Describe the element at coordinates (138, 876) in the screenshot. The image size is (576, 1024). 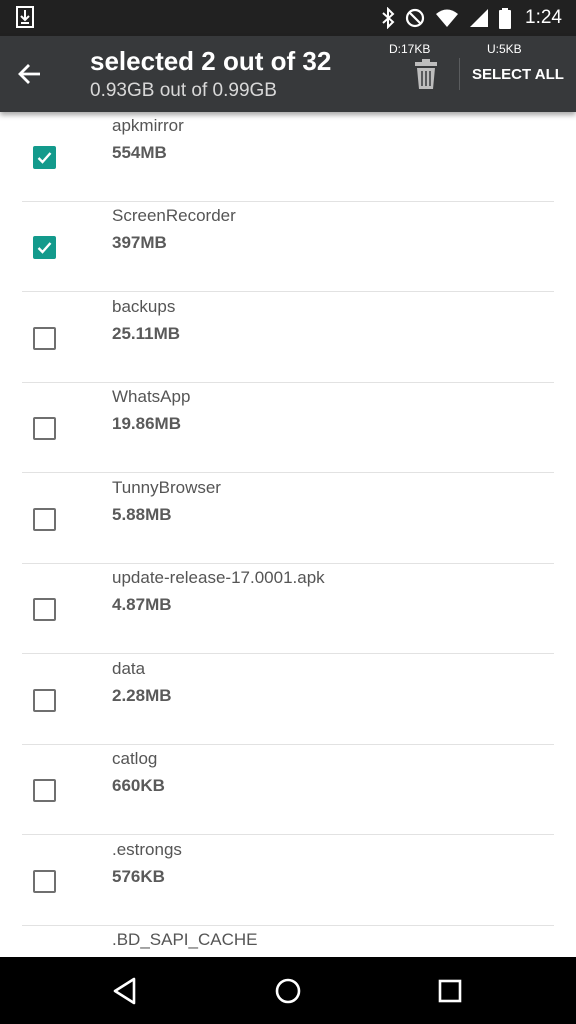
I see `item-size: 576KB` at that location.